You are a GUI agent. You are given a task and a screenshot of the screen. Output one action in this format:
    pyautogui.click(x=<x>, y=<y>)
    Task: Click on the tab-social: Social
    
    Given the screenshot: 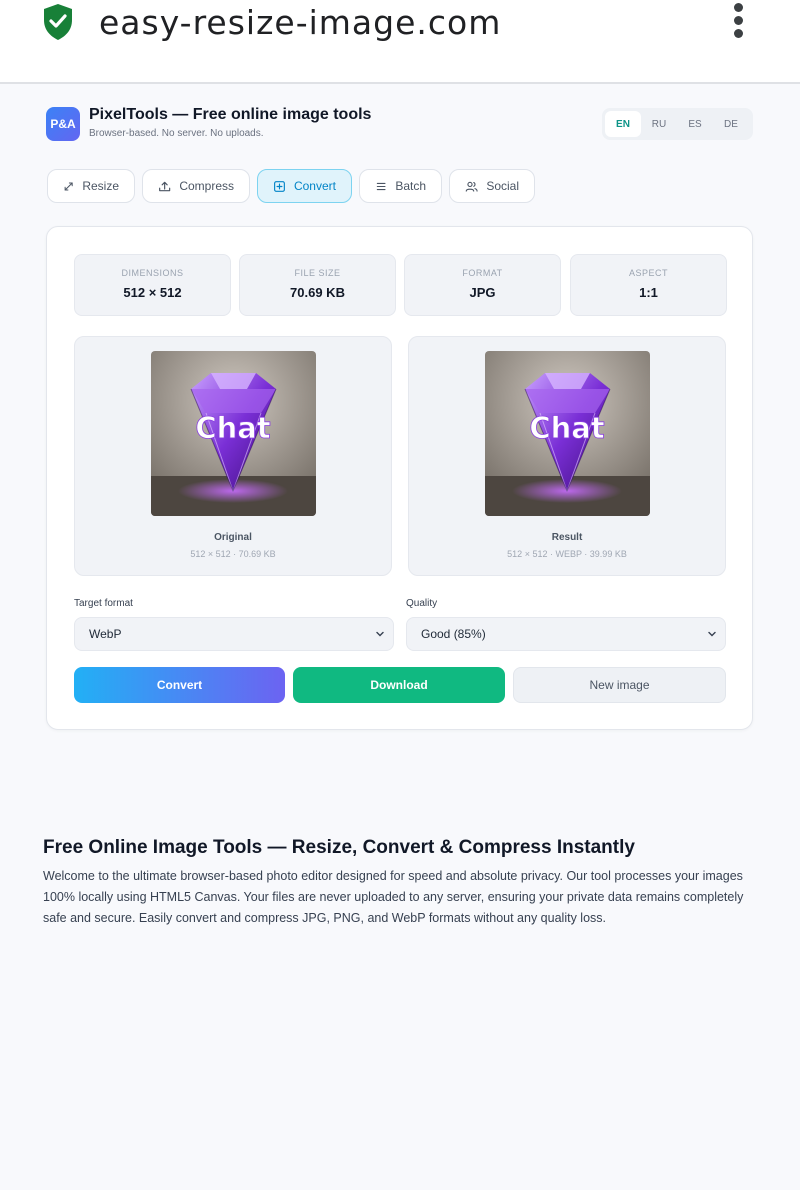 What is the action you would take?
    pyautogui.click(x=492, y=186)
    